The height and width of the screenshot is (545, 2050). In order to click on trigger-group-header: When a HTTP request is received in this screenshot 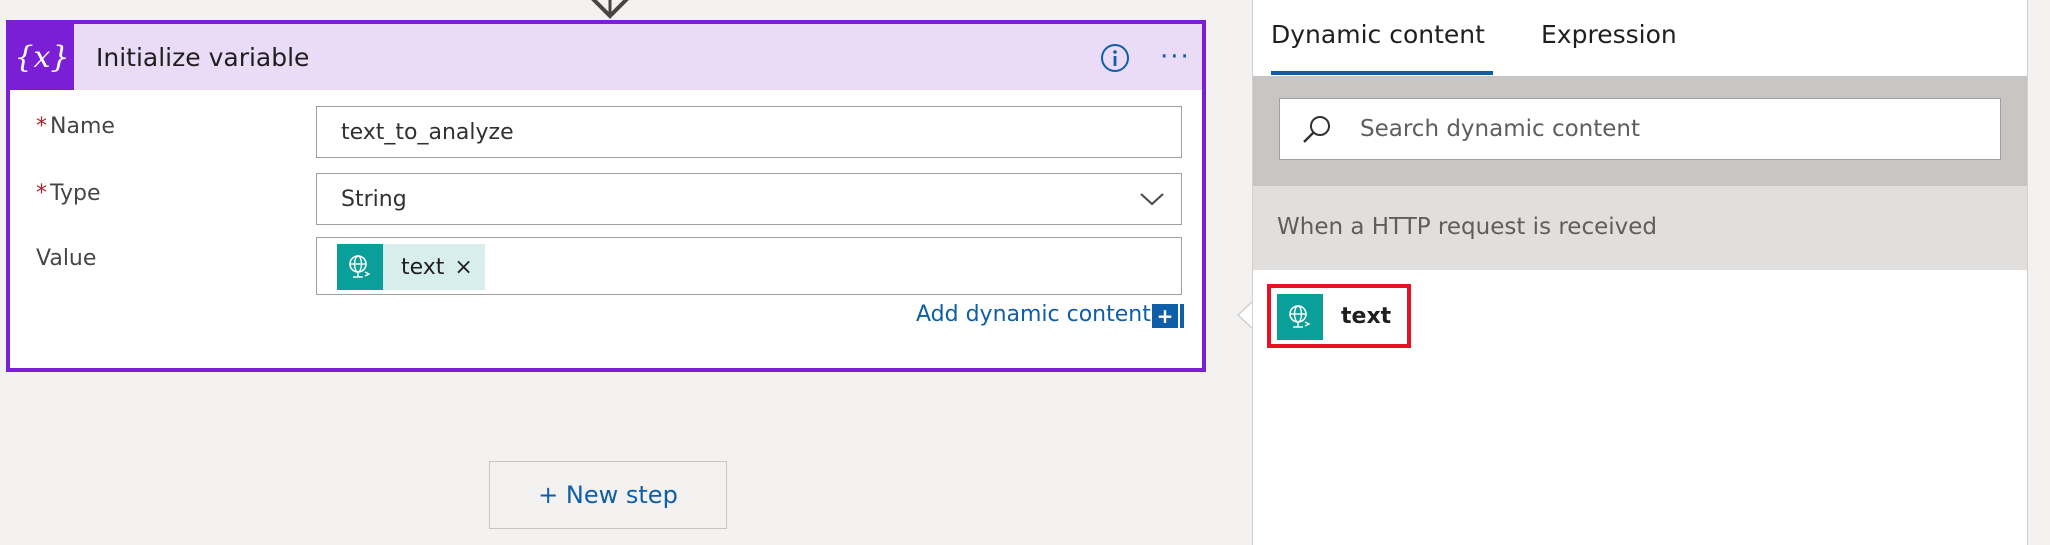, I will do `click(1640, 228)`.